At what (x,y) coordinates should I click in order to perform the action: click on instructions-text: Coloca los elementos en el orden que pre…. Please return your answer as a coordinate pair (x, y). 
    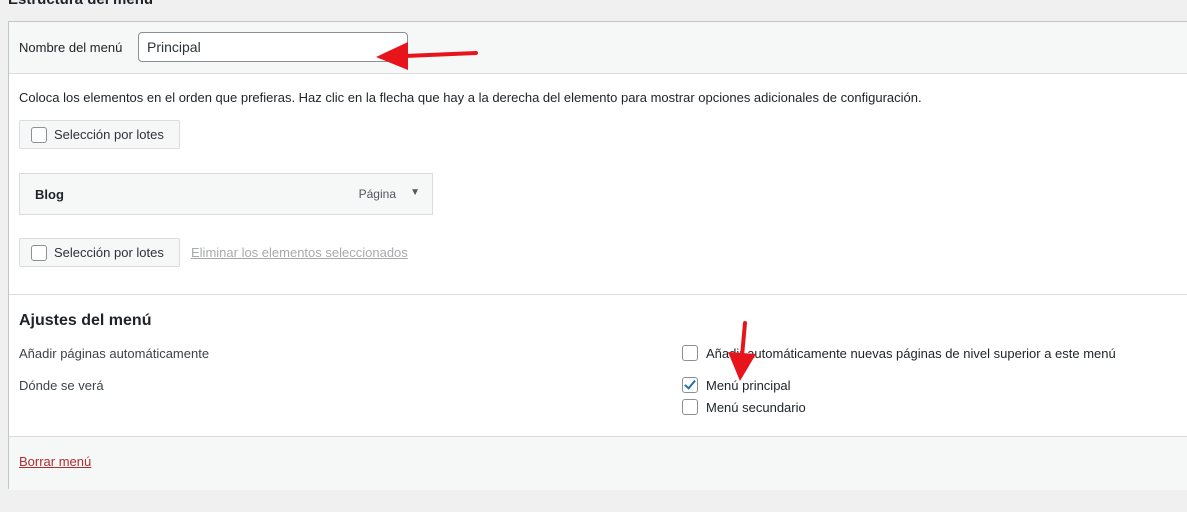
    Looking at the image, I should click on (470, 97).